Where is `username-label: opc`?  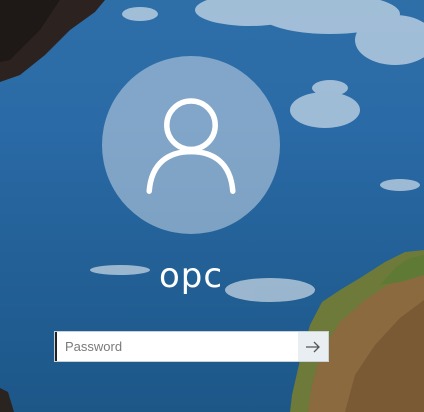
username-label: opc is located at coordinates (191, 276).